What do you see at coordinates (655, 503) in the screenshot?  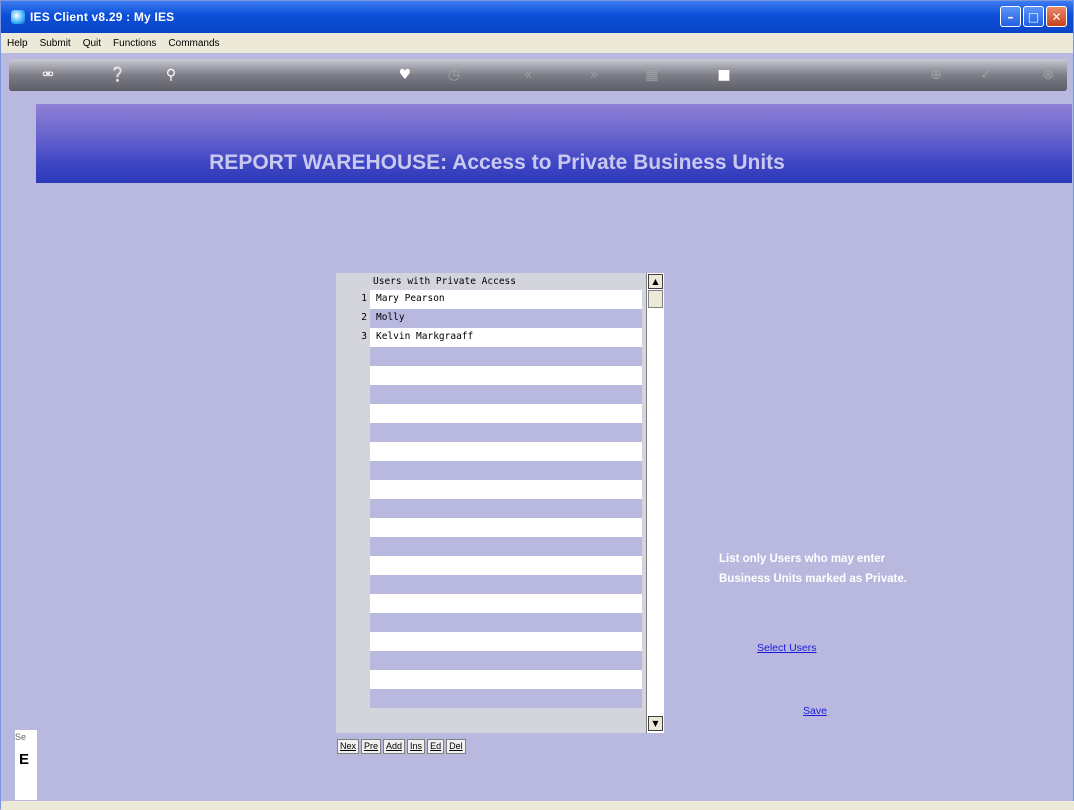 I see `list-scrollbar: ▲ ▼` at bounding box center [655, 503].